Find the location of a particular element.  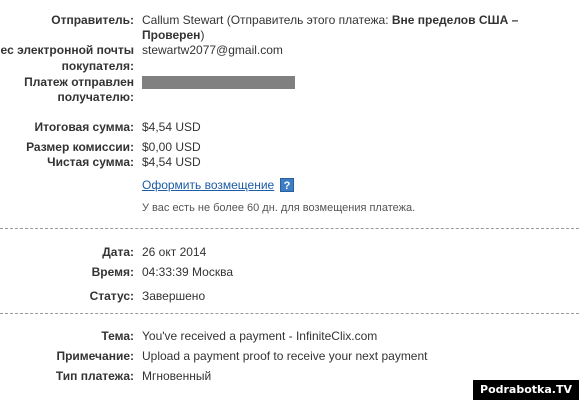

fee-row: Размер комиссии: $0,00 USD is located at coordinates (289, 147).